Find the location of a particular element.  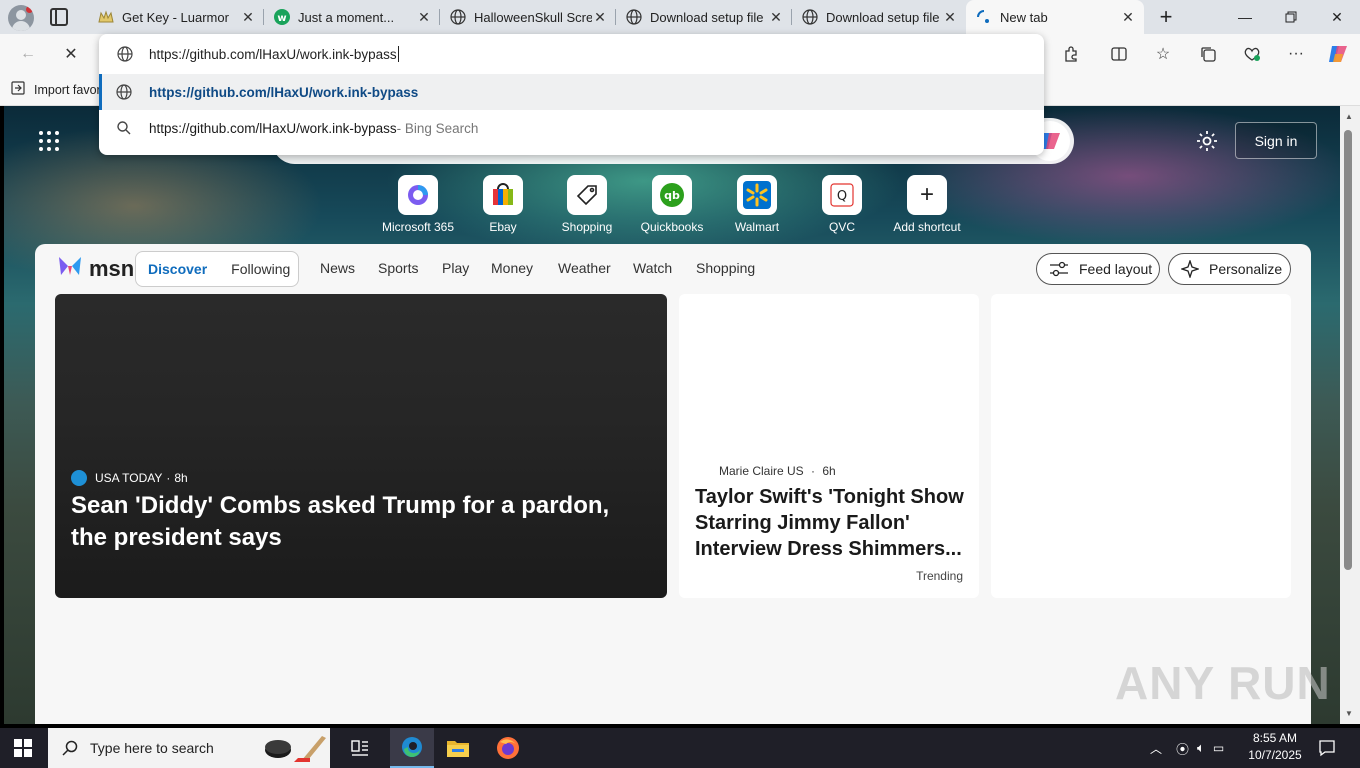

nav-shopping: Shopping is located at coordinates (725, 268).